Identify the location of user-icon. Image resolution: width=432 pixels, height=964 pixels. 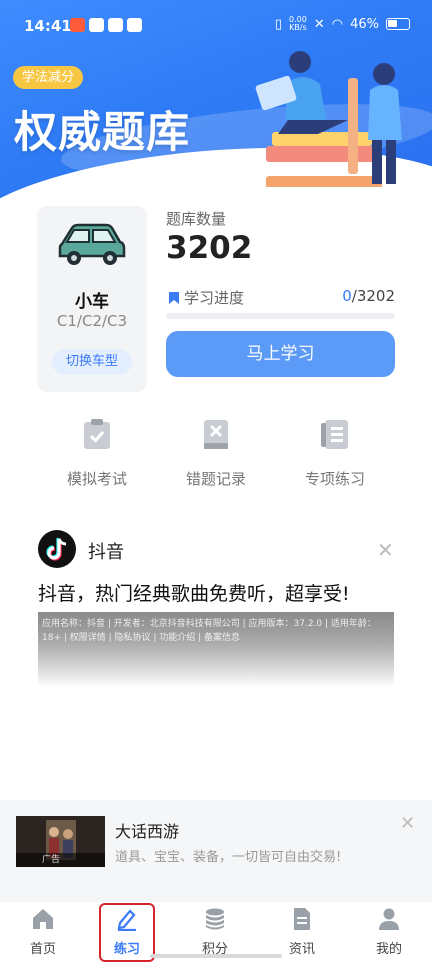
(389, 919).